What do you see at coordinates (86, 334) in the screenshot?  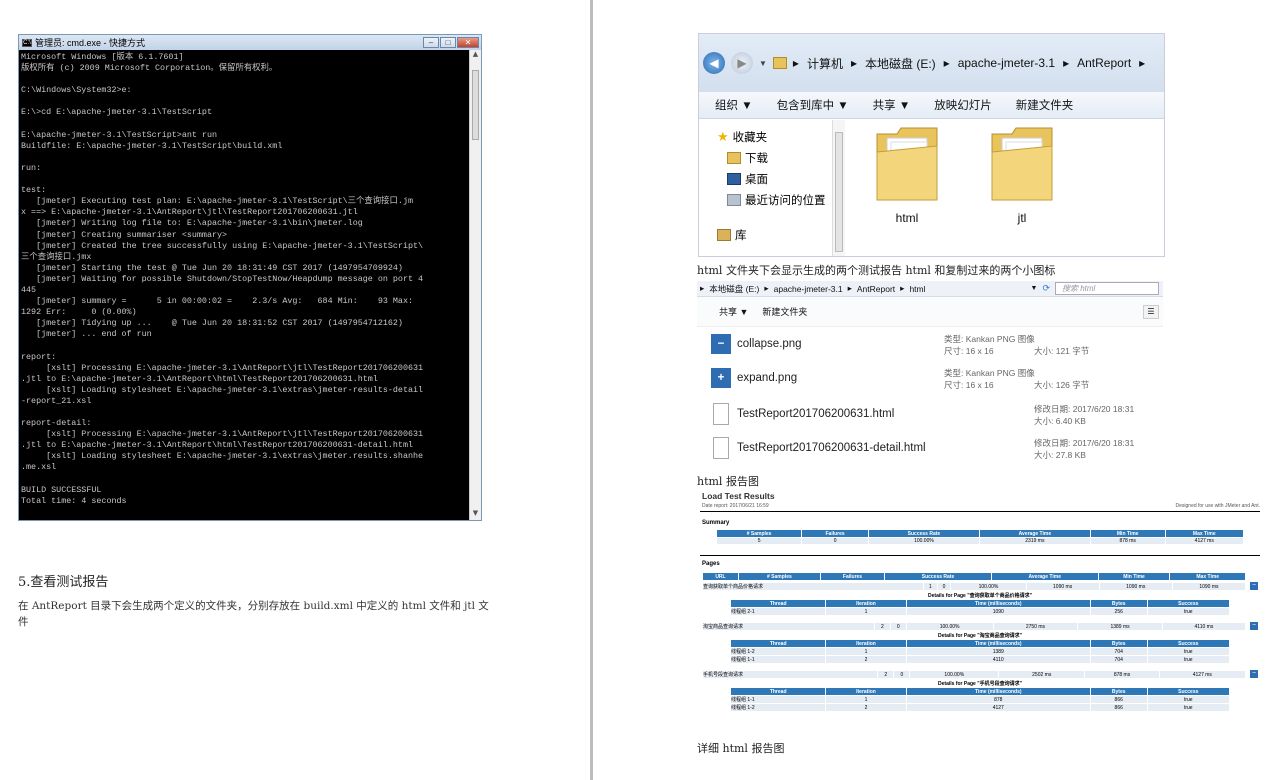 I see `cmd-line: [jmeter] ... end of run` at bounding box center [86, 334].